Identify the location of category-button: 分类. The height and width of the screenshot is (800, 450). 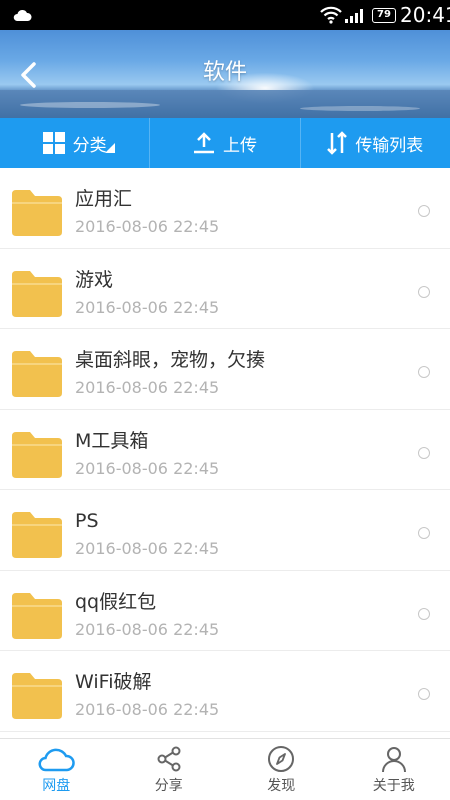
(74, 143).